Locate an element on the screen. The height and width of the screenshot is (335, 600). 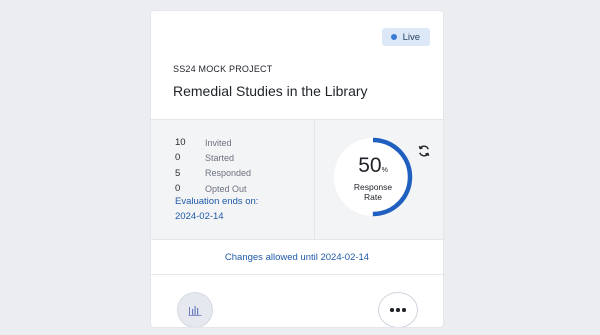
response-rate-text: 50% Response Rate is located at coordinates (373, 177).